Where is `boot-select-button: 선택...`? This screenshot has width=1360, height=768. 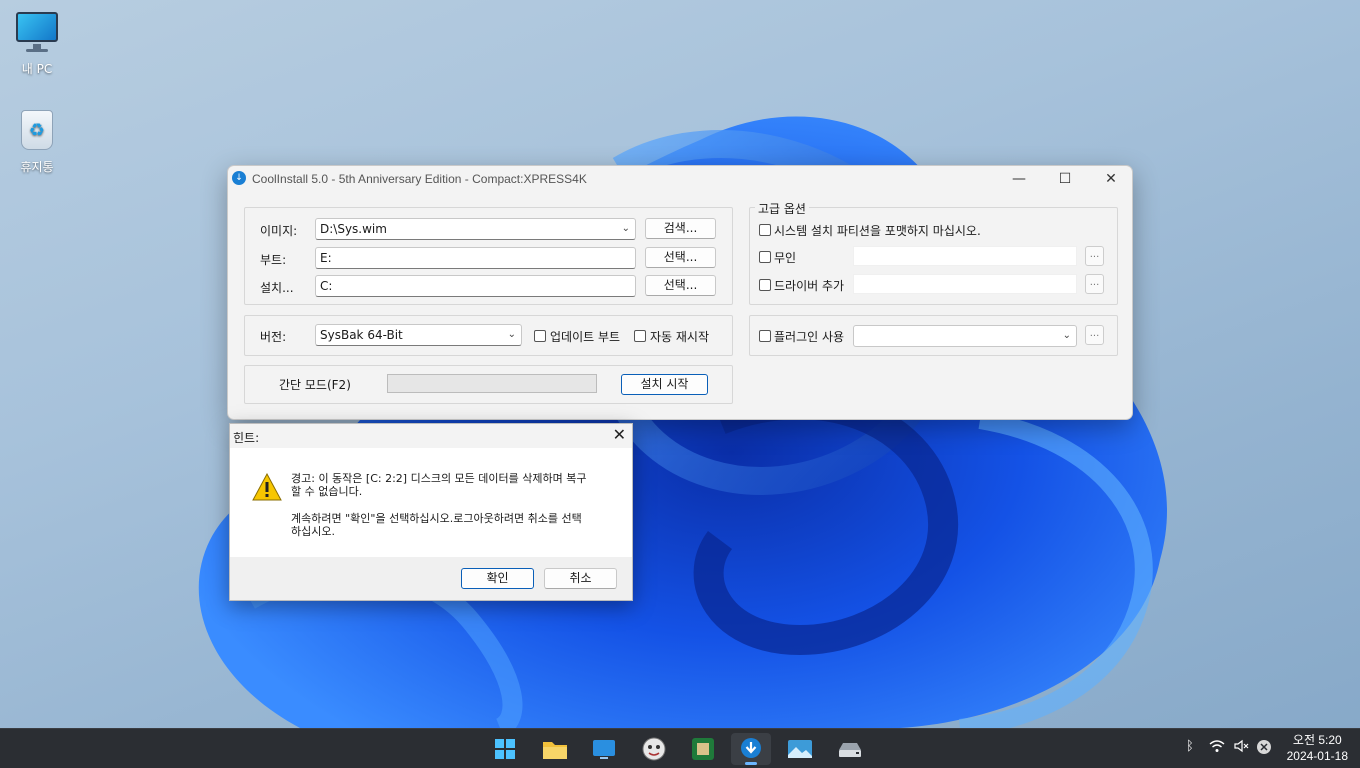
boot-select-button: 선택... is located at coordinates (680, 257).